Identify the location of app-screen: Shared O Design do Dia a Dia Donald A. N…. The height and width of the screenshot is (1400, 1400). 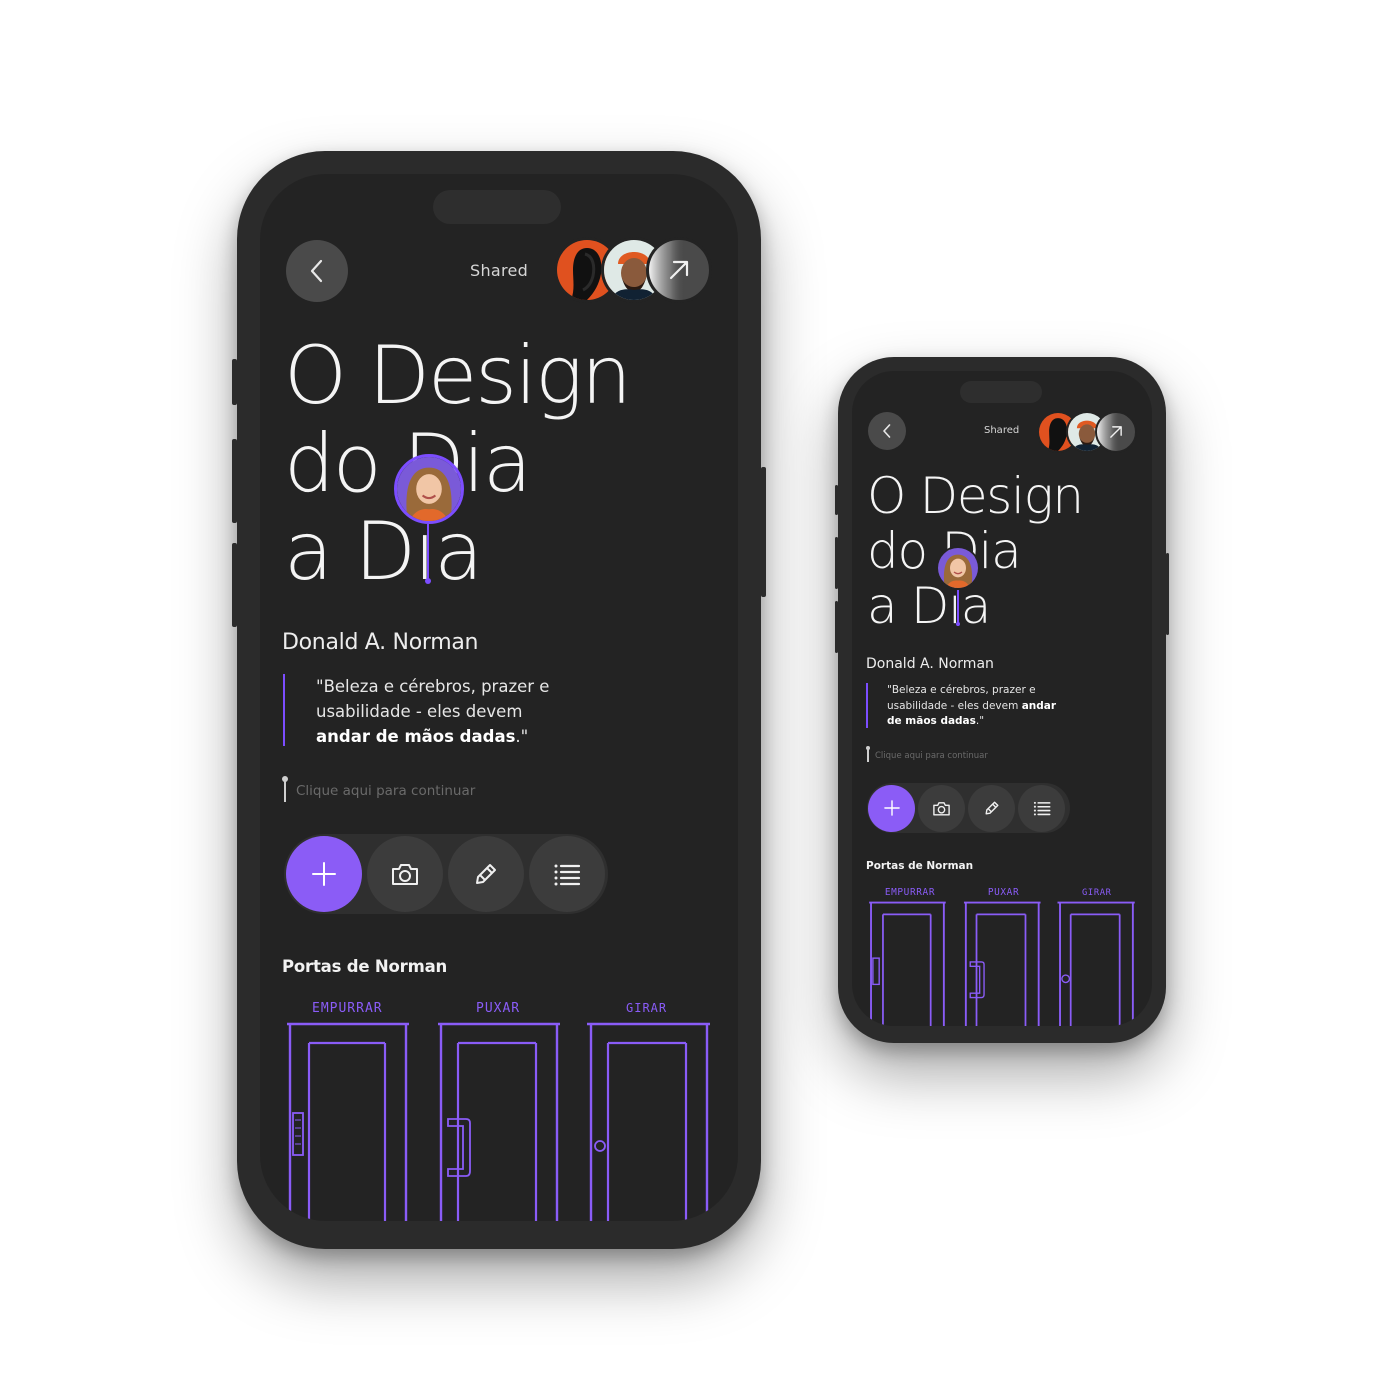
(1002, 698).